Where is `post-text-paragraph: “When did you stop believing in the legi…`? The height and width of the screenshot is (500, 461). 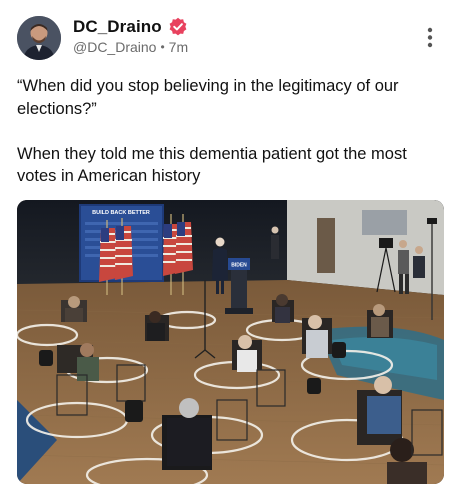 post-text-paragraph: “When did you stop believing in the legi… is located at coordinates (208, 97).